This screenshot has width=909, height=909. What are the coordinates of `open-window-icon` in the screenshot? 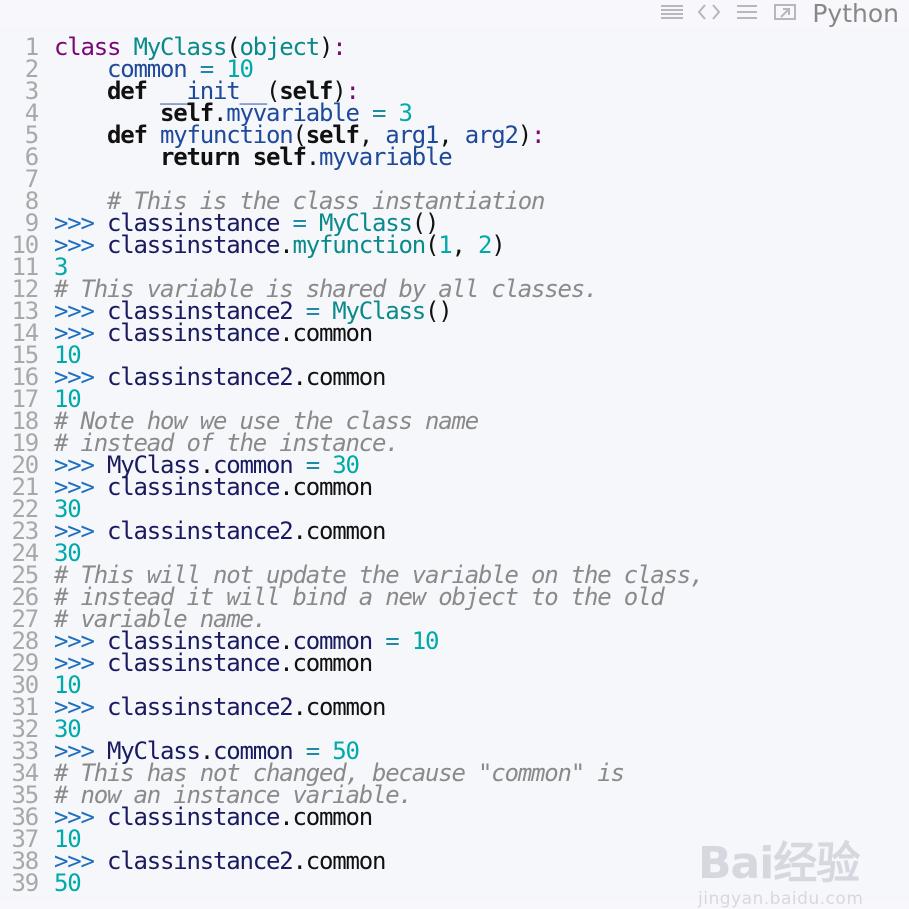 It's located at (785, 12).